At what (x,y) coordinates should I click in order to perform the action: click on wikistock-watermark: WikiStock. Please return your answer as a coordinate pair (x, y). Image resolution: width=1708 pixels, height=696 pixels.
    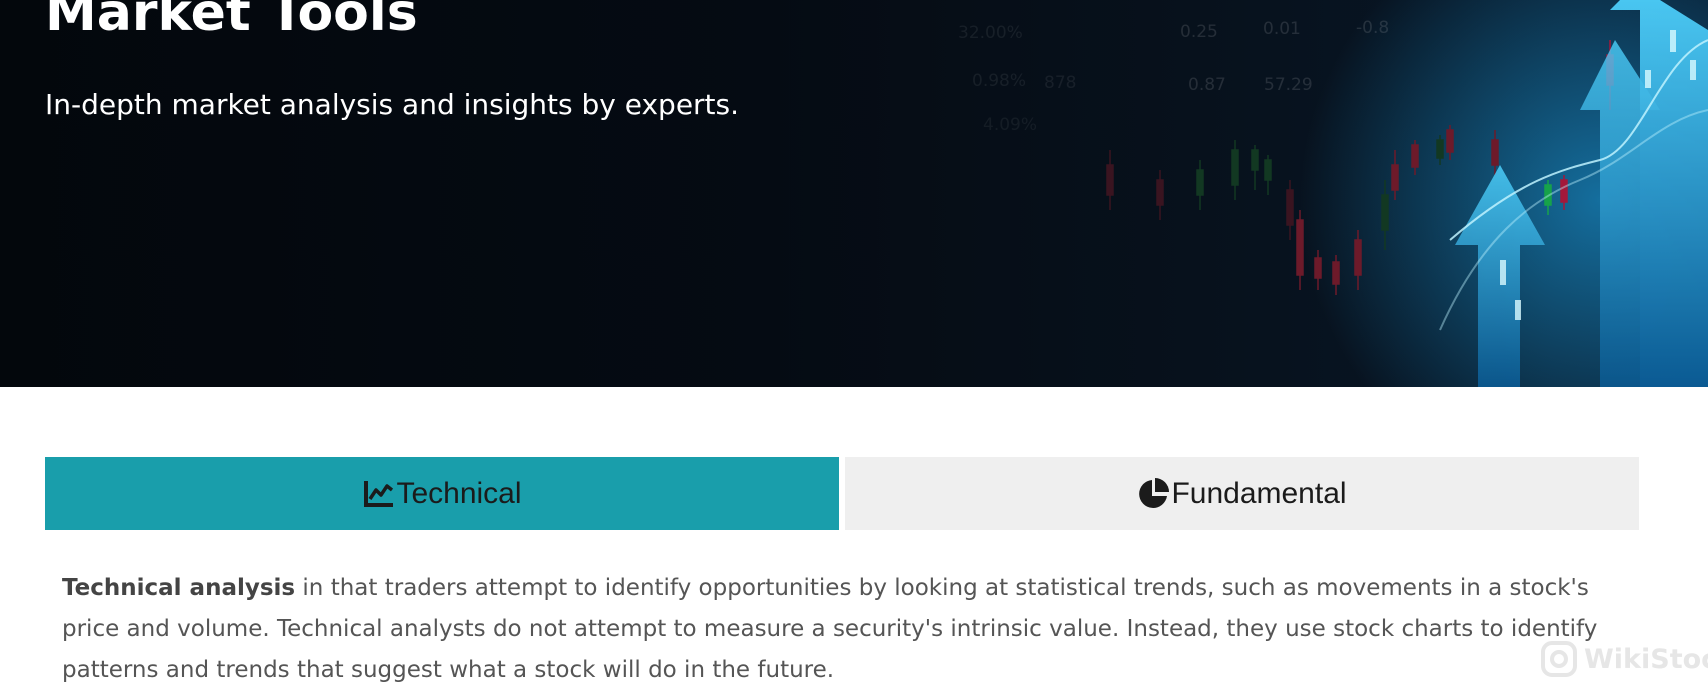
    Looking at the image, I should click on (1624, 659).